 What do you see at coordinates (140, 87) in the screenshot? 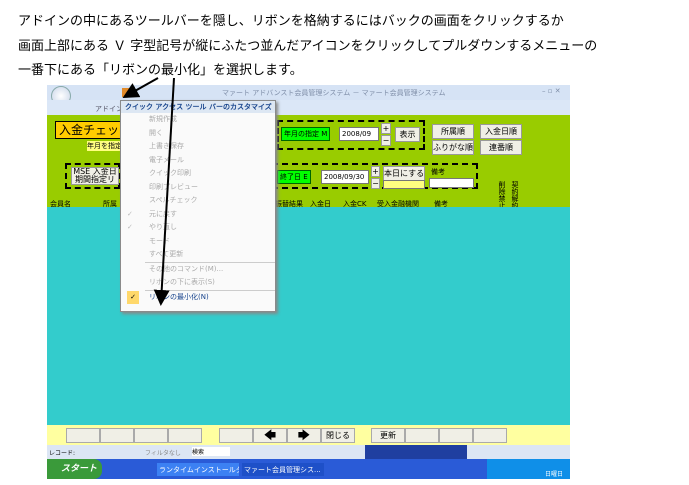
I see `arrow-to-qat-icon` at bounding box center [140, 87].